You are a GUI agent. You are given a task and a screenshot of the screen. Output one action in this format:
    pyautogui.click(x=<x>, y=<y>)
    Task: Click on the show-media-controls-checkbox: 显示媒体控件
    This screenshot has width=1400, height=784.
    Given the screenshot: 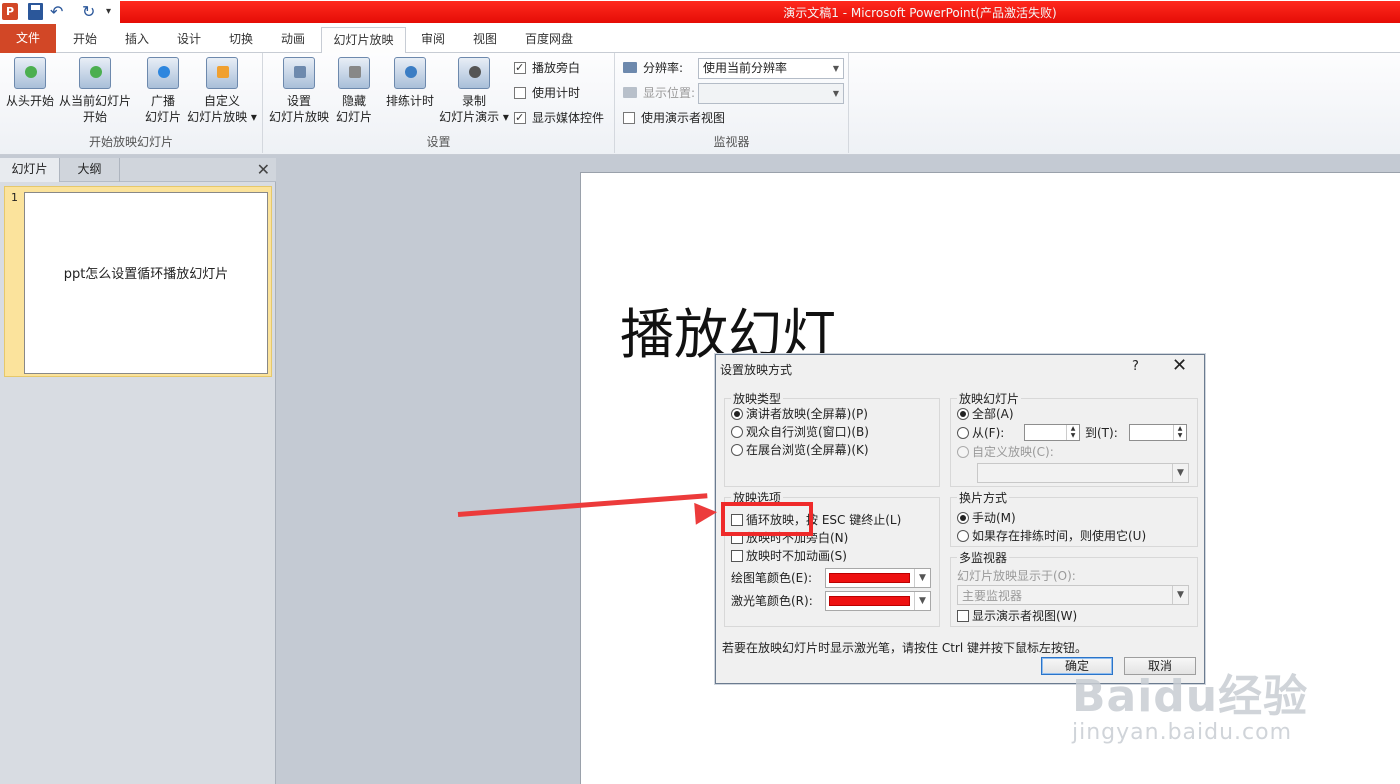 What is the action you would take?
    pyautogui.click(x=559, y=118)
    